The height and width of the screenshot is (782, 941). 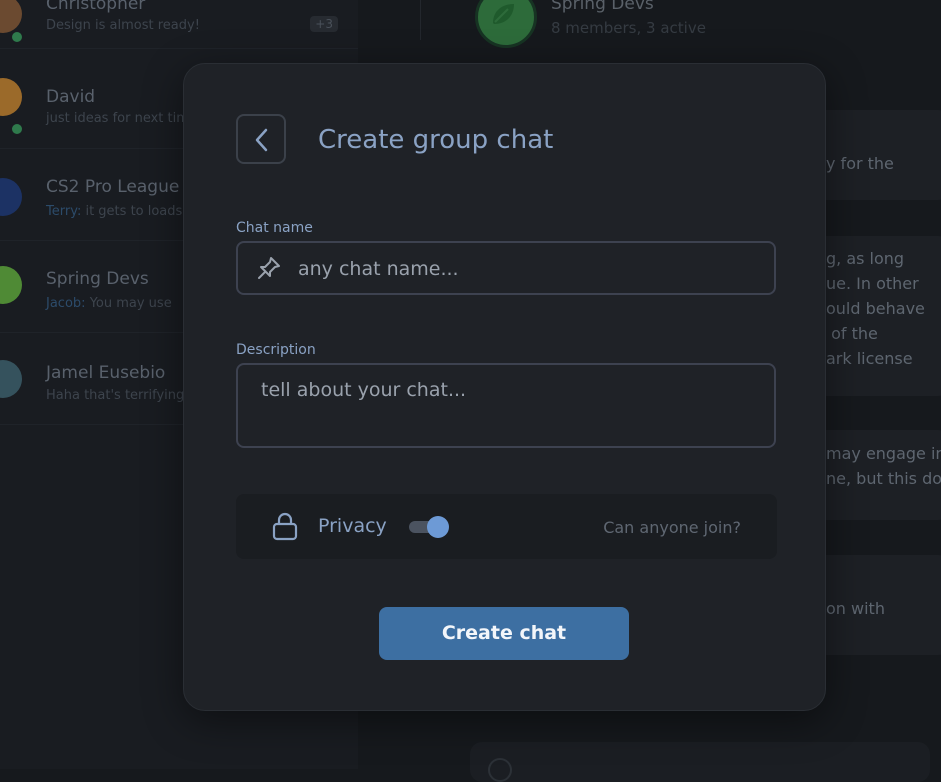 I want to click on chat-name: Jamel Eusebio, so click(x=106, y=373).